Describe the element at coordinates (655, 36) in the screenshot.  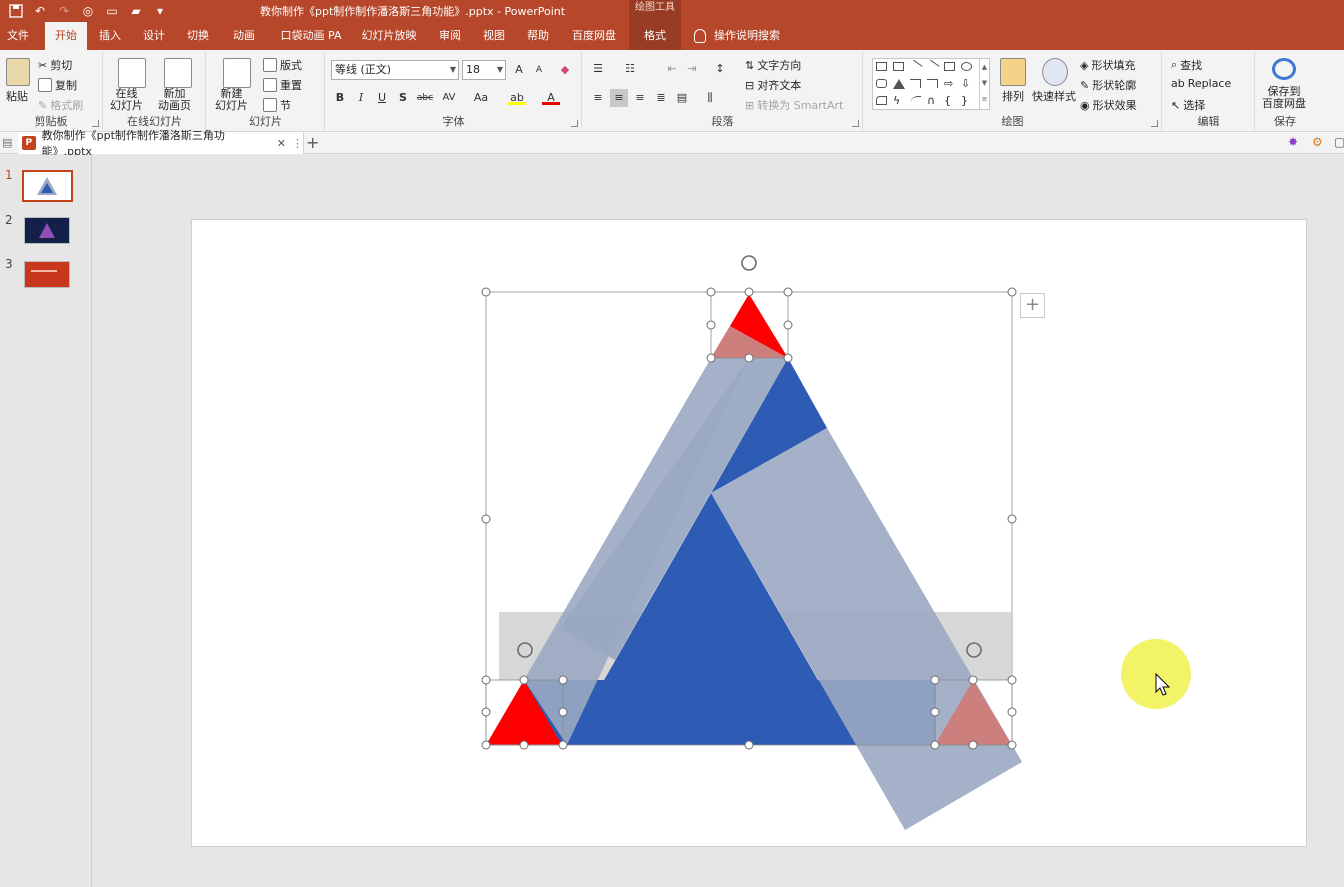
I see `tab-format: 格式` at that location.